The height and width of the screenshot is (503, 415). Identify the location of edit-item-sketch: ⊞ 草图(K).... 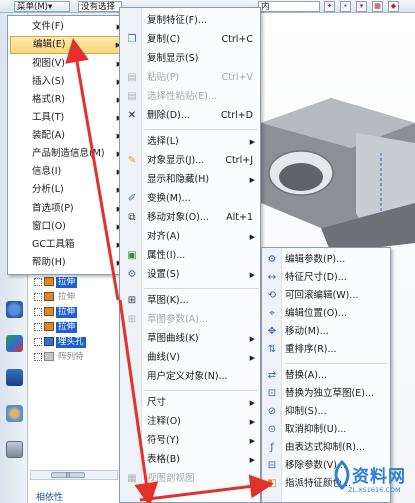
(190, 301).